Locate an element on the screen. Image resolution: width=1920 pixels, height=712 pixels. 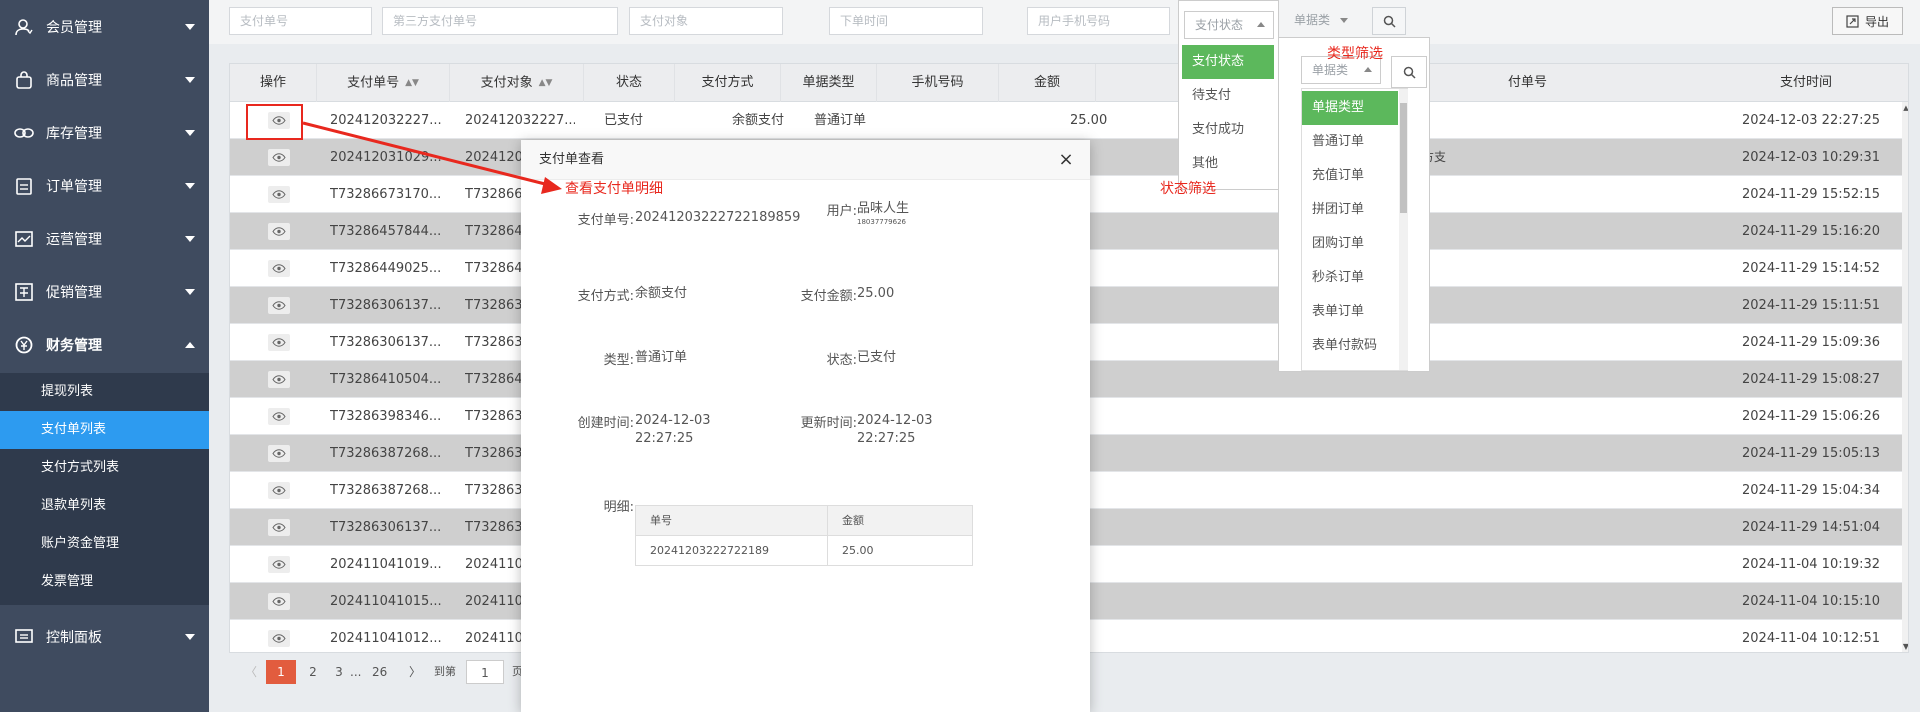
annotation-type-filter: 类型筛选 is located at coordinates (1355, 54).